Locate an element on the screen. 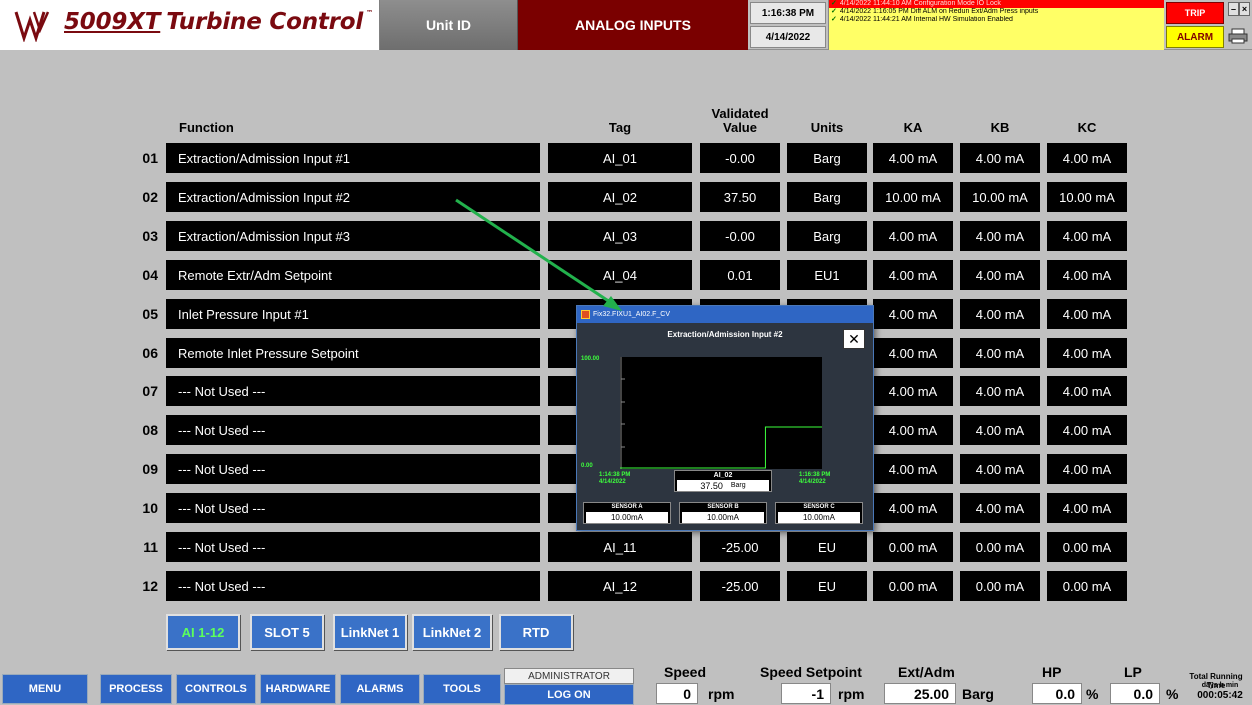 Image resolution: width=1252 pixels, height=705 pixels. tag-cell: AI_01 is located at coordinates (620, 158).